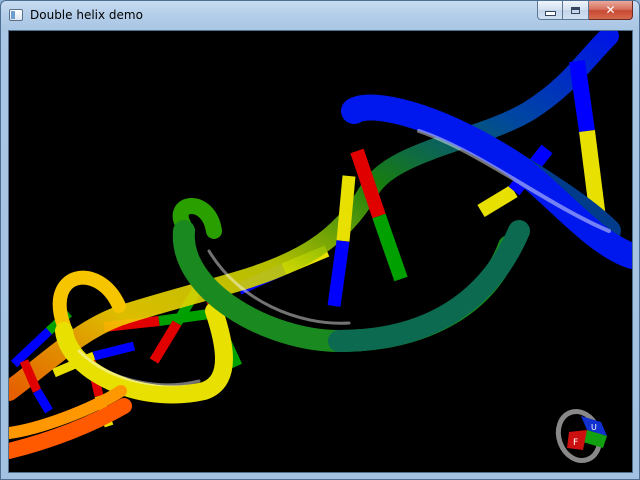 The width and height of the screenshot is (640, 480). Describe the element at coordinates (575, 443) in the screenshot. I see `view-cube-front-label: F` at that location.